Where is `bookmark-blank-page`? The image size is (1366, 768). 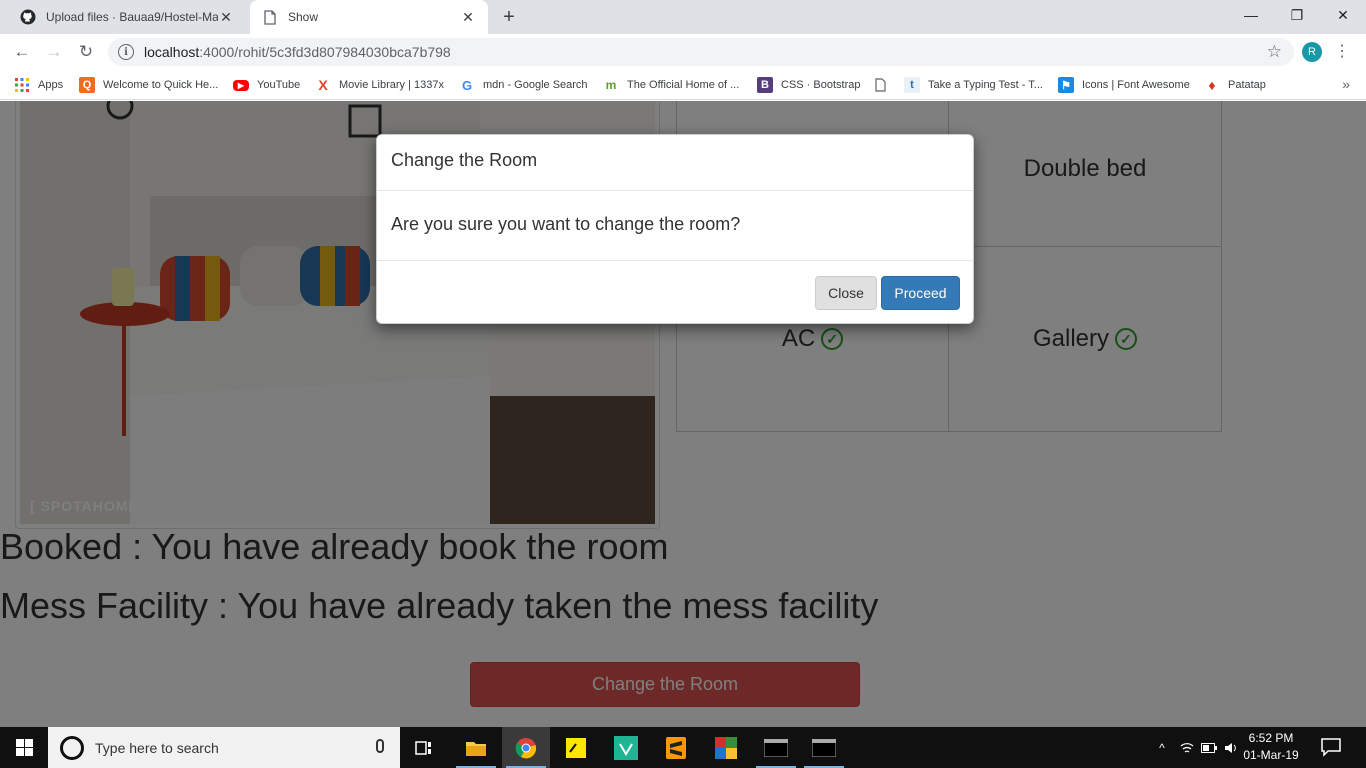 bookmark-blank-page is located at coordinates (884, 85).